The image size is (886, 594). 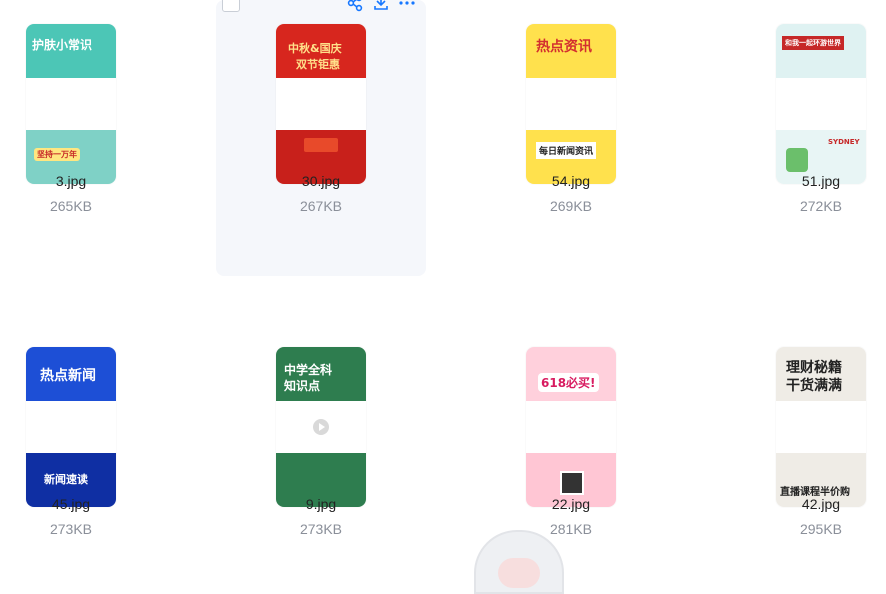 What do you see at coordinates (318, 64) in the screenshot?
I see `thumb-subtitle: 双节钜惠` at bounding box center [318, 64].